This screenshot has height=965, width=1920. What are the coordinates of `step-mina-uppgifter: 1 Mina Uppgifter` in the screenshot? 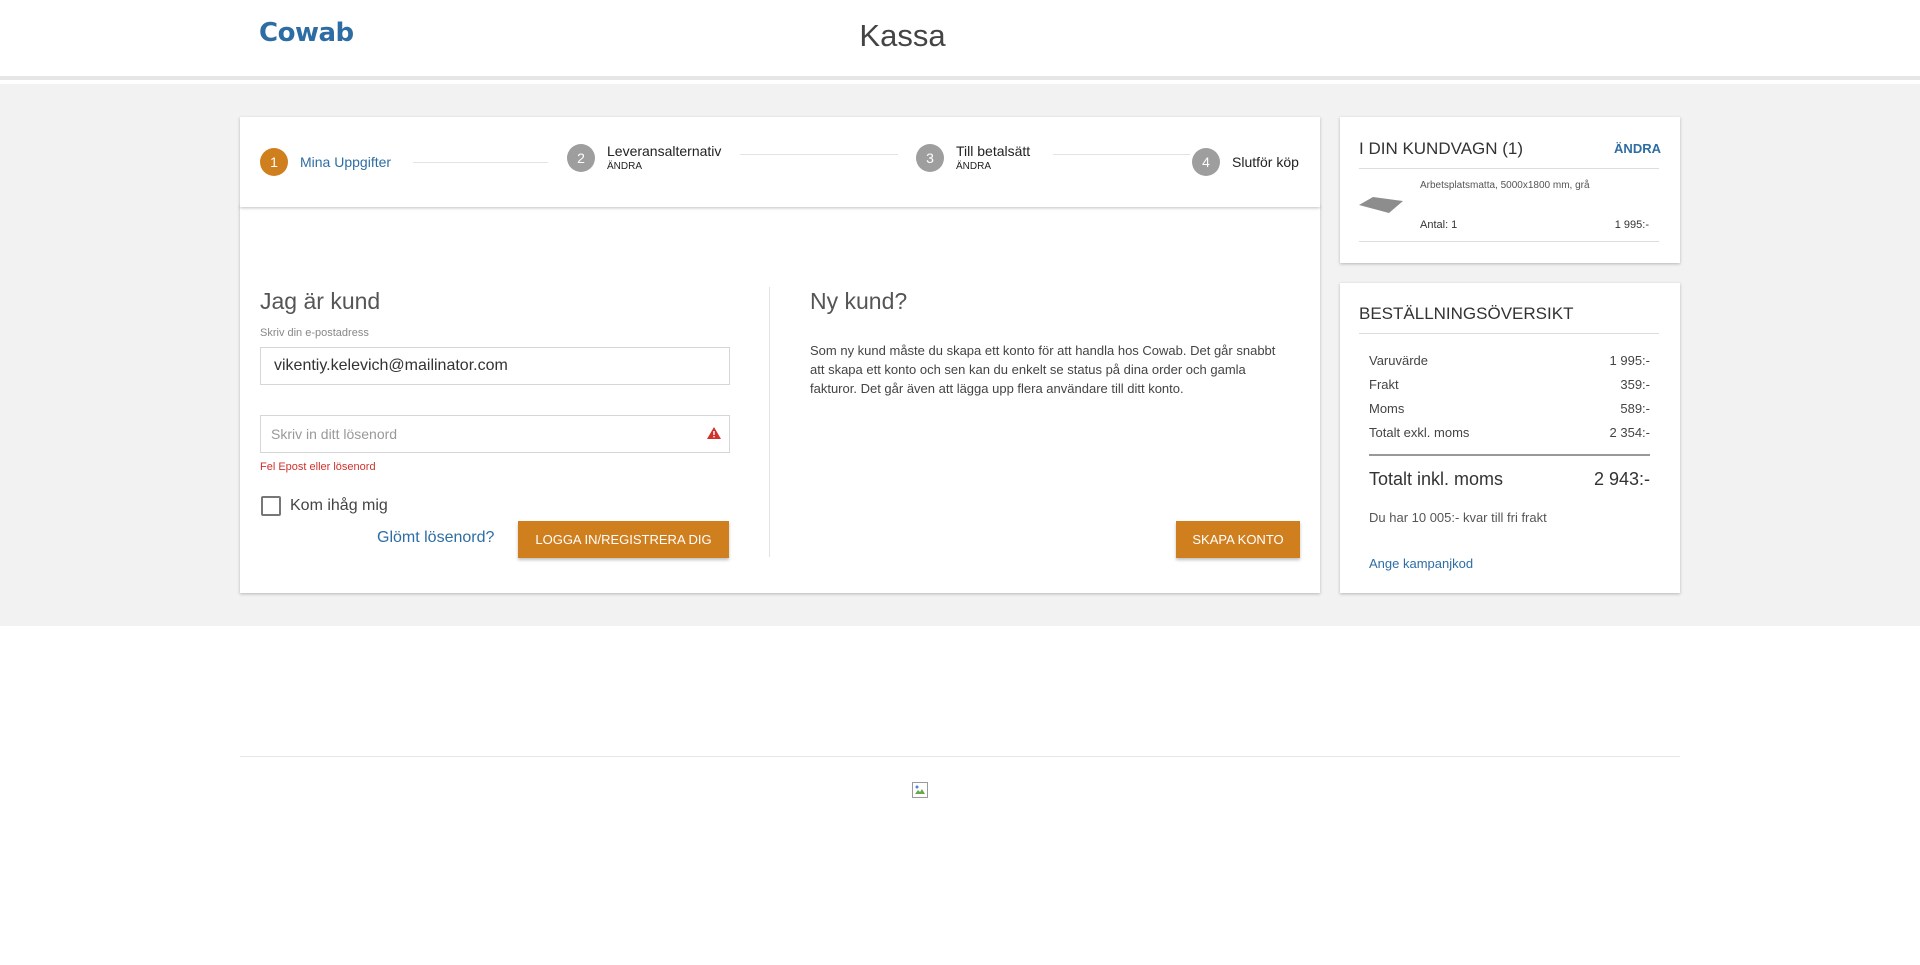 It's located at (325, 162).